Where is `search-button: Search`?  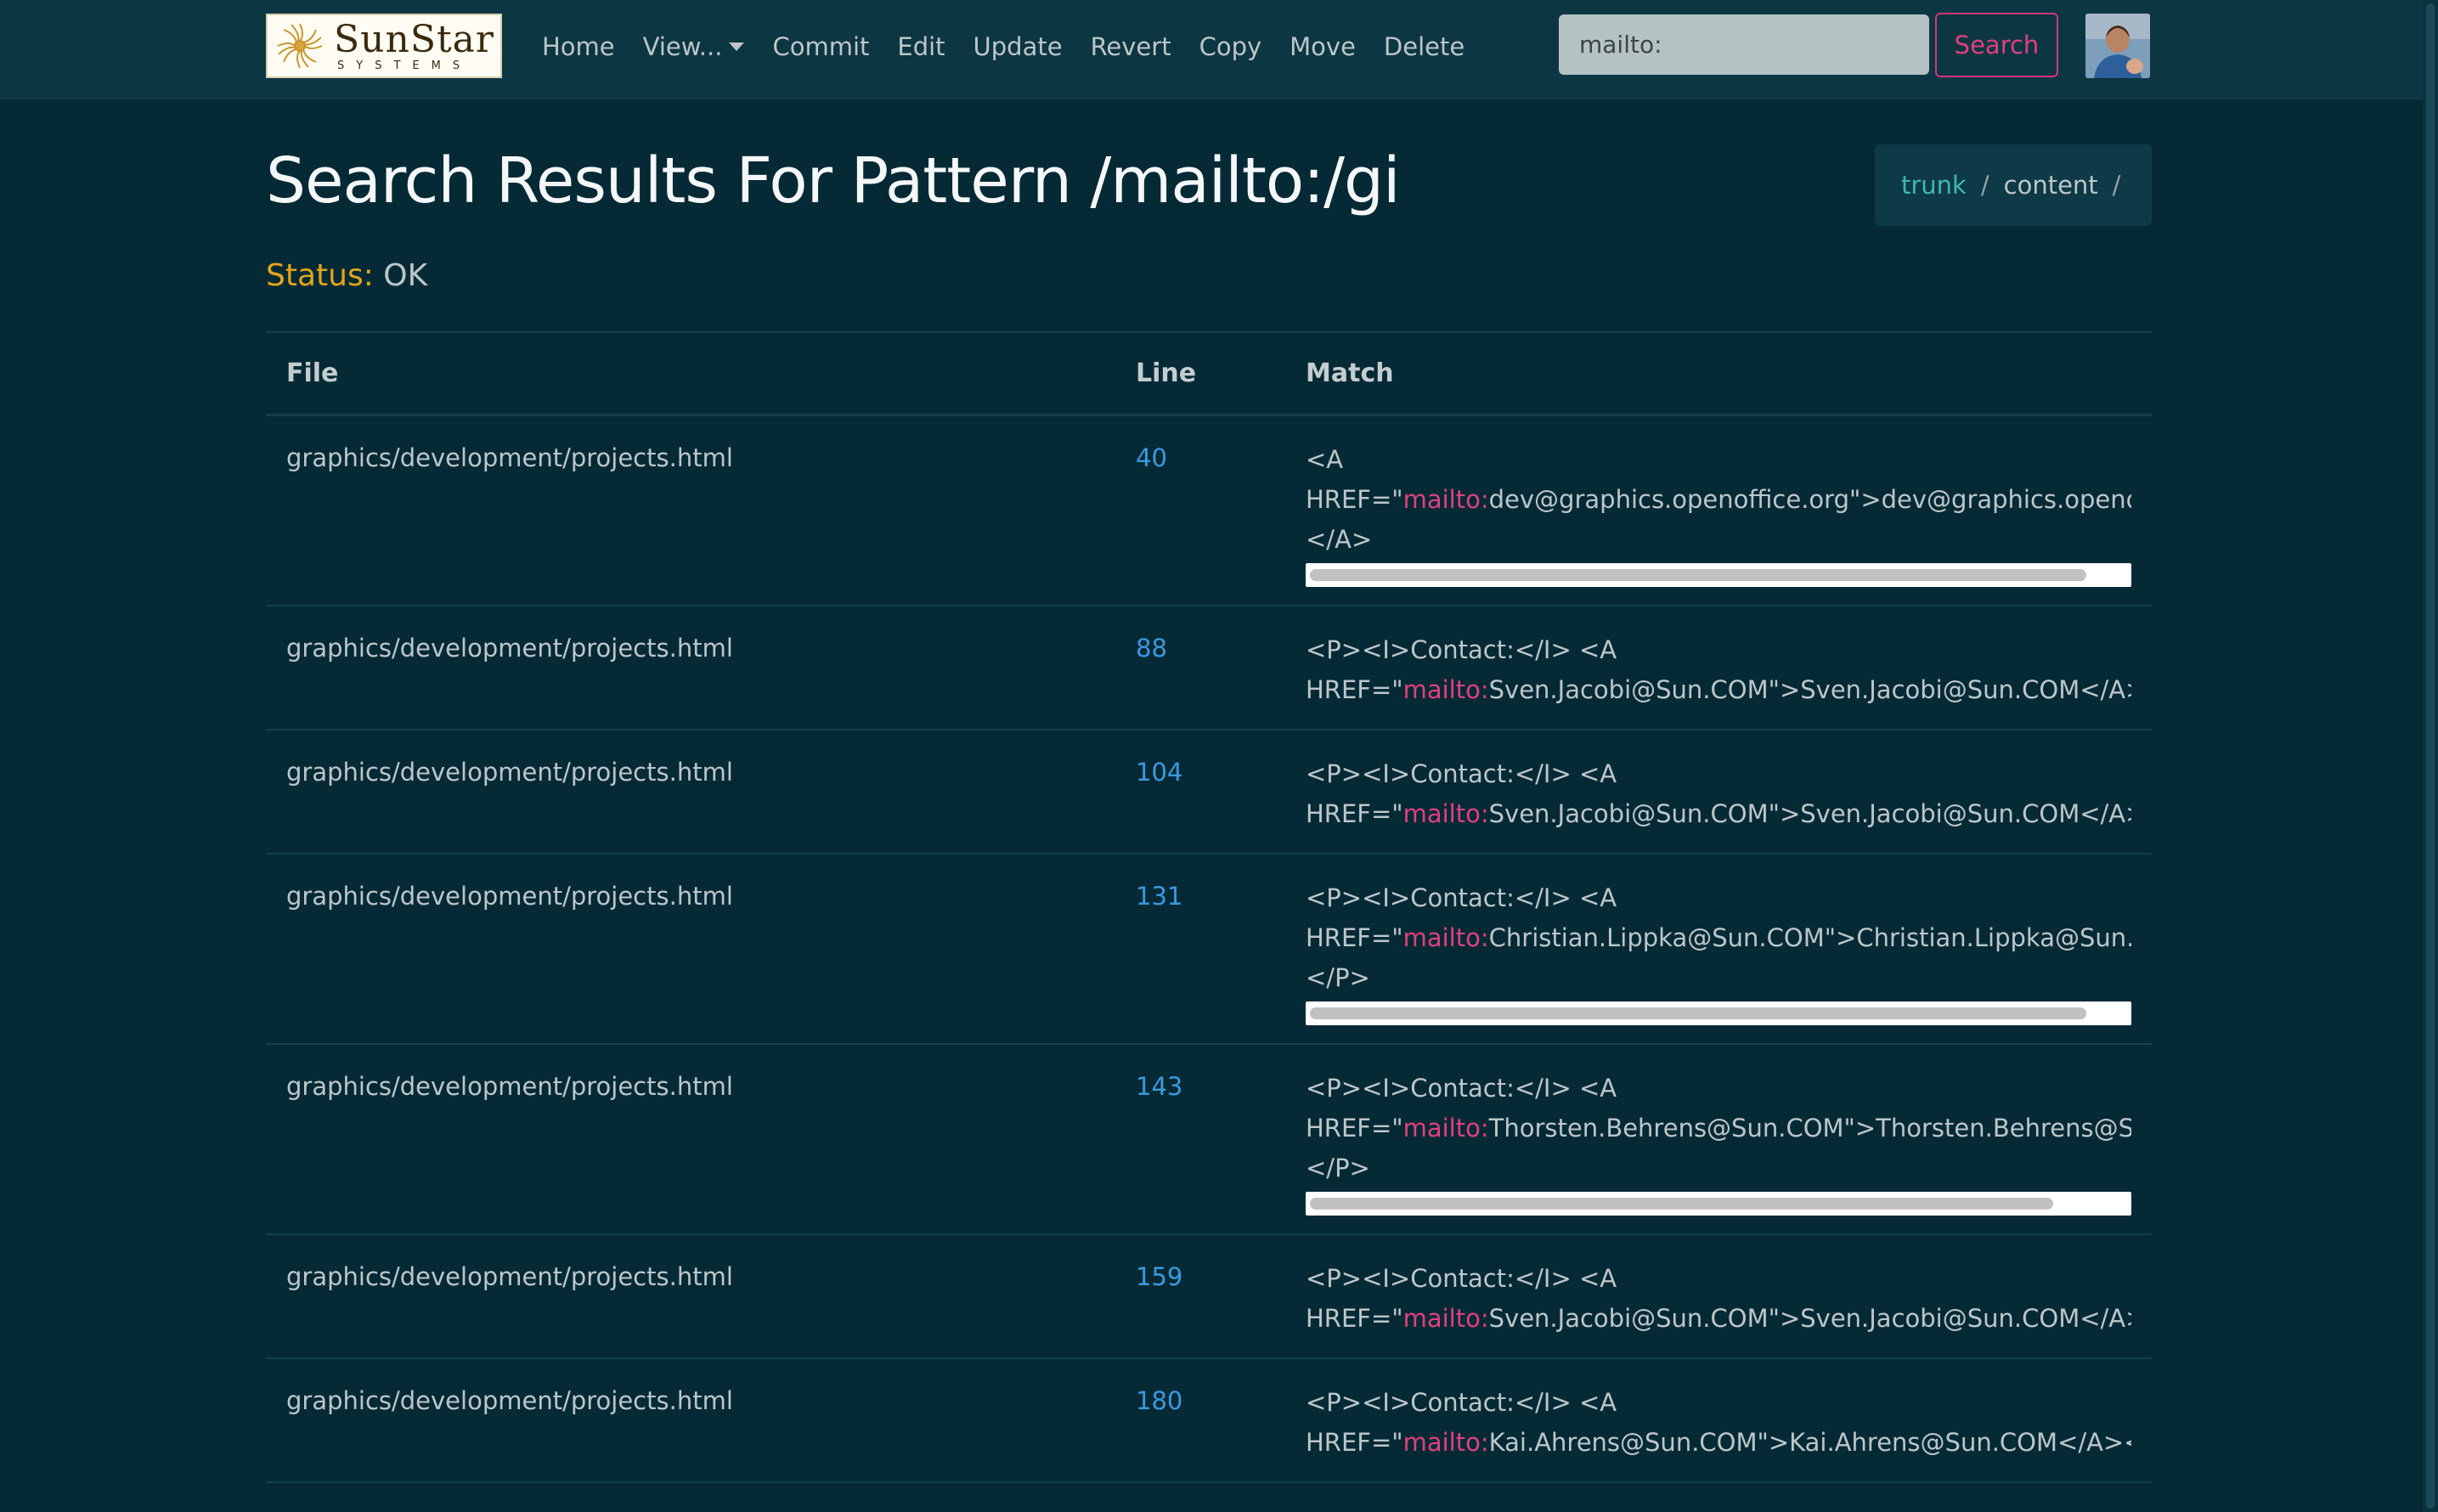
search-button: Search is located at coordinates (1996, 45).